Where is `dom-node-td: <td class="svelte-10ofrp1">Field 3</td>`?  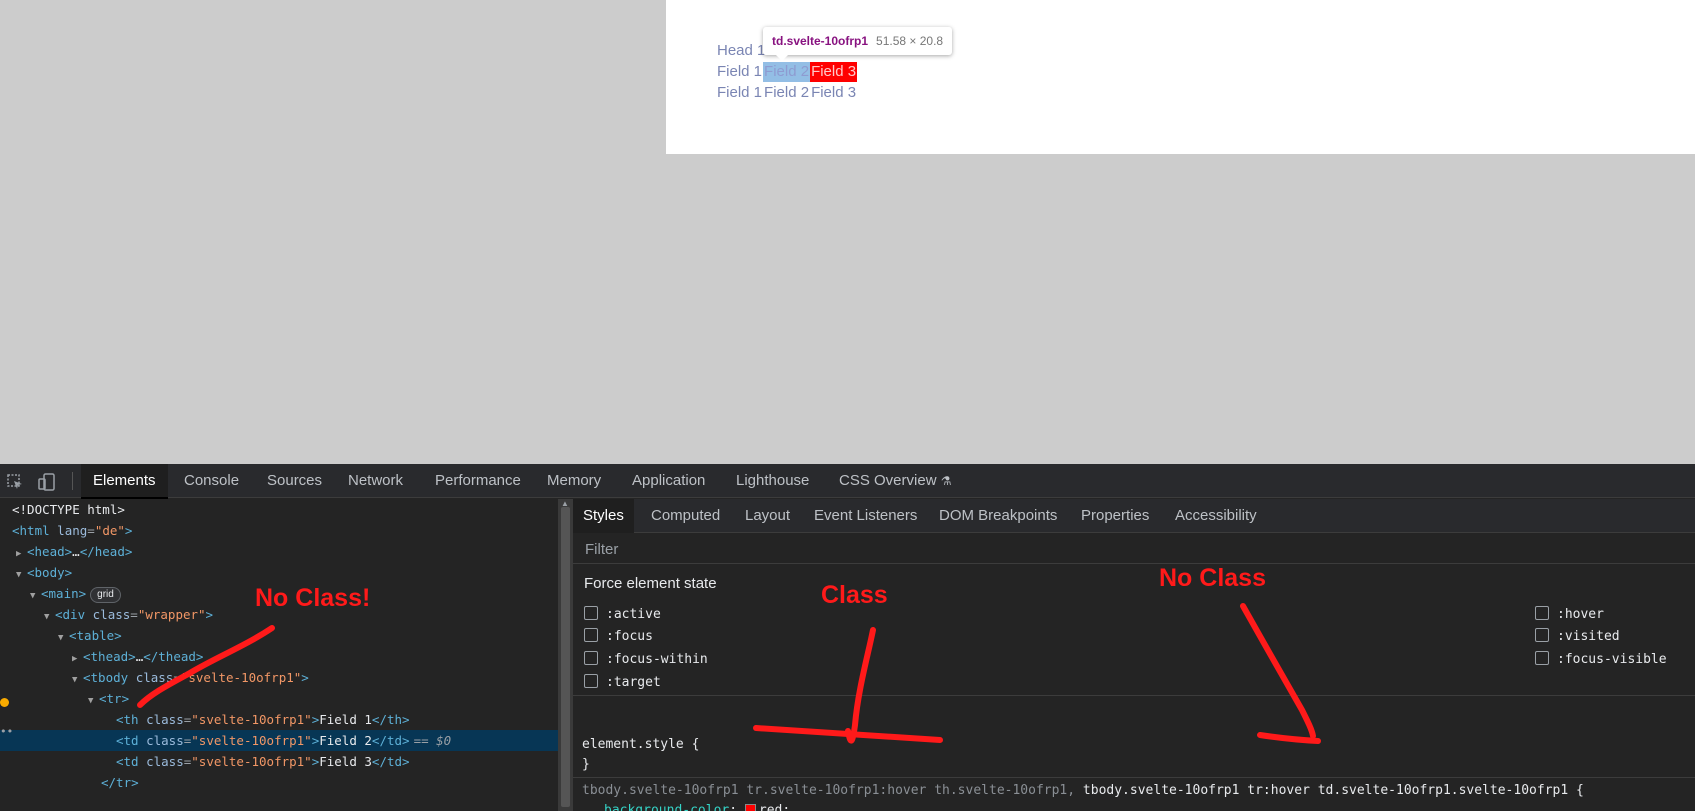 dom-node-td: <td class="svelte-10ofrp1">Field 3</td> is located at coordinates (279, 761).